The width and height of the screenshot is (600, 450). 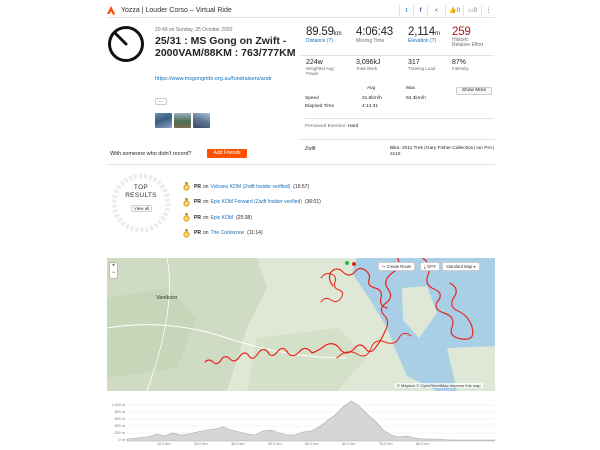 I want to click on more-icon: ⋮, so click(x=488, y=10).